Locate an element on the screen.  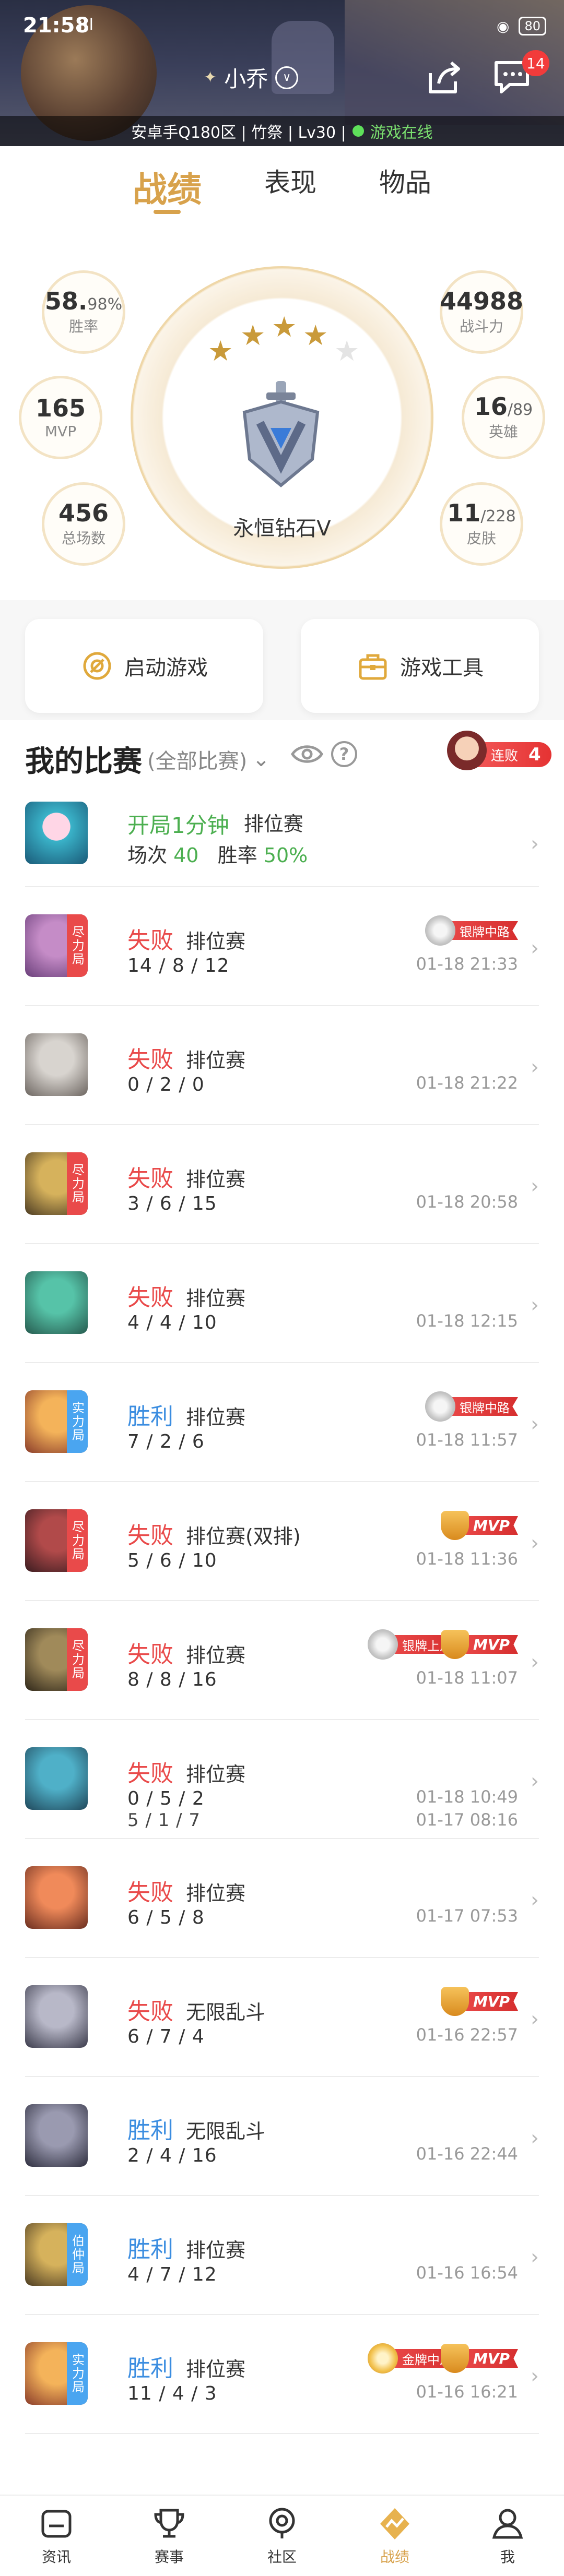
stat-skins: 11/228 皮肤 is located at coordinates (482, 524).